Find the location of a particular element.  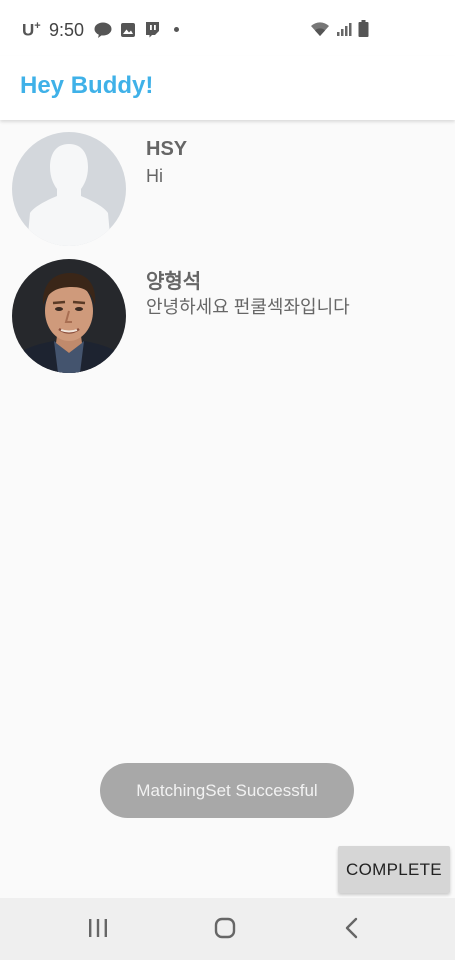

dot-icon is located at coordinates (176, 29).